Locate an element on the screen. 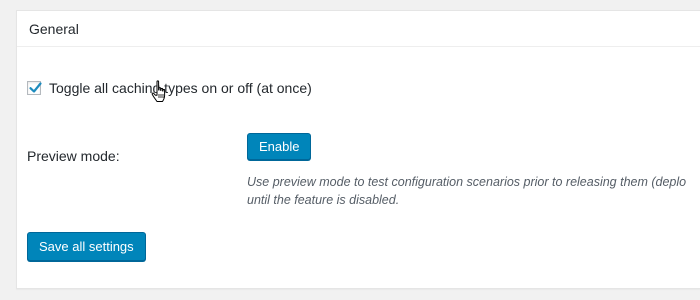 This screenshot has height=300, width=700. enable-preview-button: Enable is located at coordinates (279, 146).